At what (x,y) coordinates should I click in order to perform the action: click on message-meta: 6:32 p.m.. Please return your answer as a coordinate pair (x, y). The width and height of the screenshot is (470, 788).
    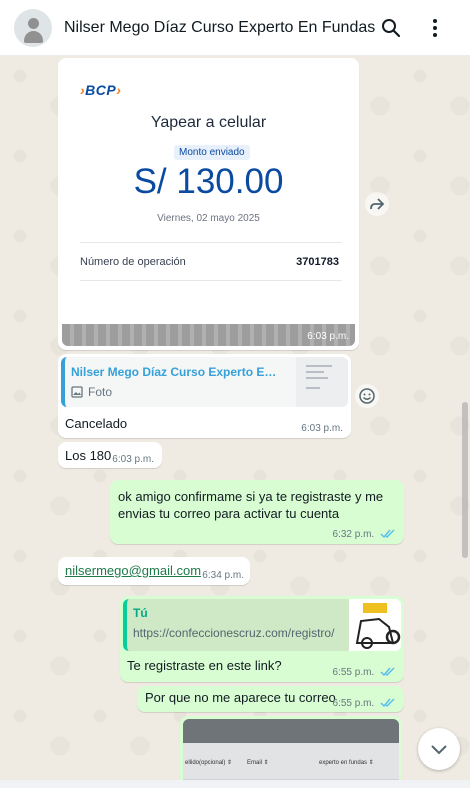
    Looking at the image, I should click on (364, 534).